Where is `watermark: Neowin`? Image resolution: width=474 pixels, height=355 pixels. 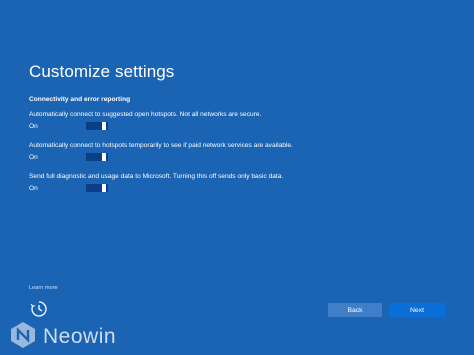
watermark: Neowin is located at coordinates (63, 337).